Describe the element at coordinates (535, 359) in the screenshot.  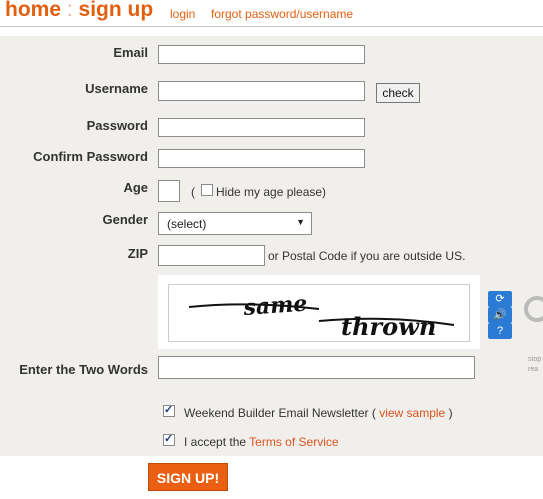
I see `side-text-stop: stop` at that location.